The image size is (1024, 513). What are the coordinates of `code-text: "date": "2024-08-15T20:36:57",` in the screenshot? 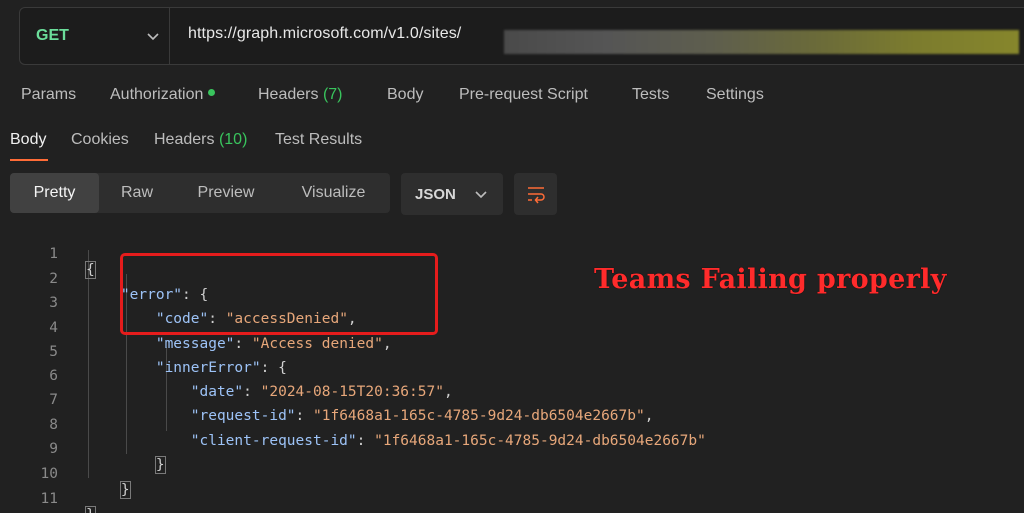 It's located at (321, 392).